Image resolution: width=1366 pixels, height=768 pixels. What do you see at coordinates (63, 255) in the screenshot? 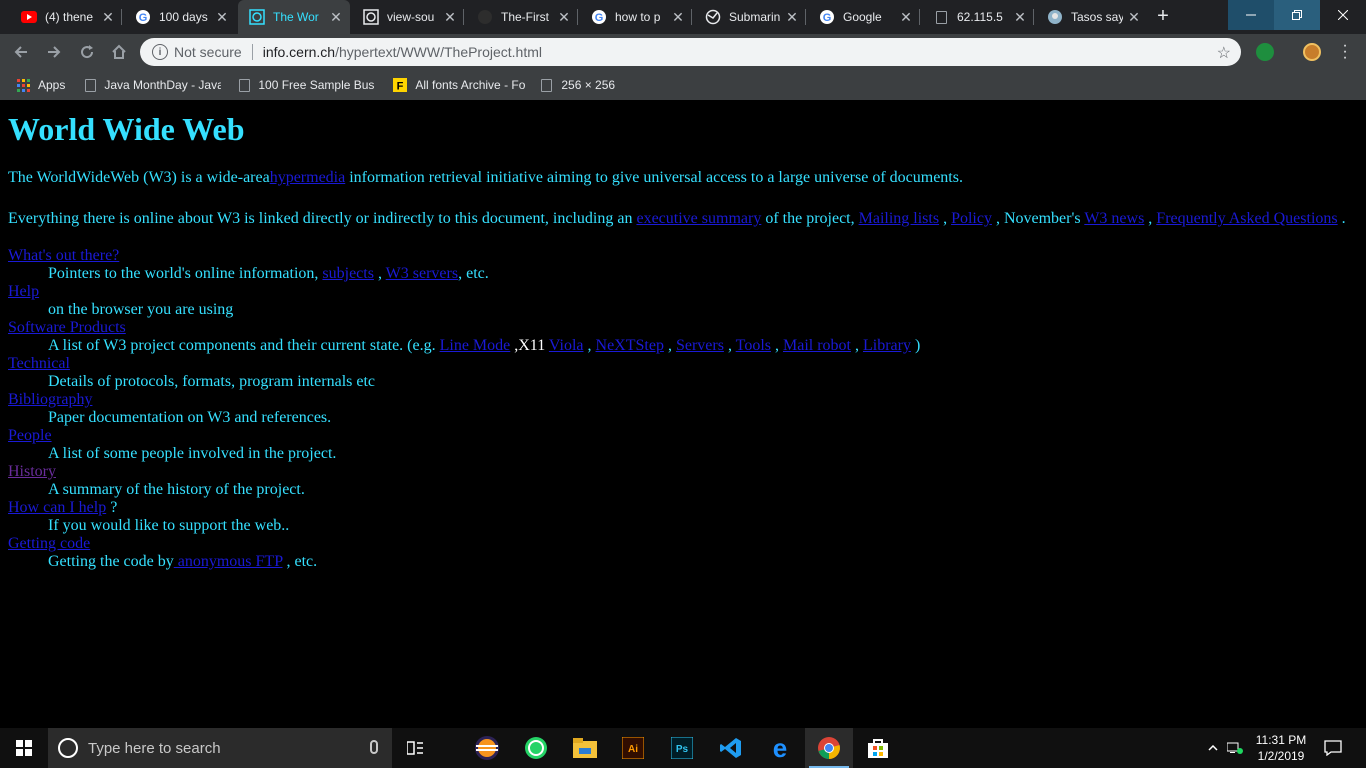
I see `whats-out-there-link: What's out there?` at bounding box center [63, 255].